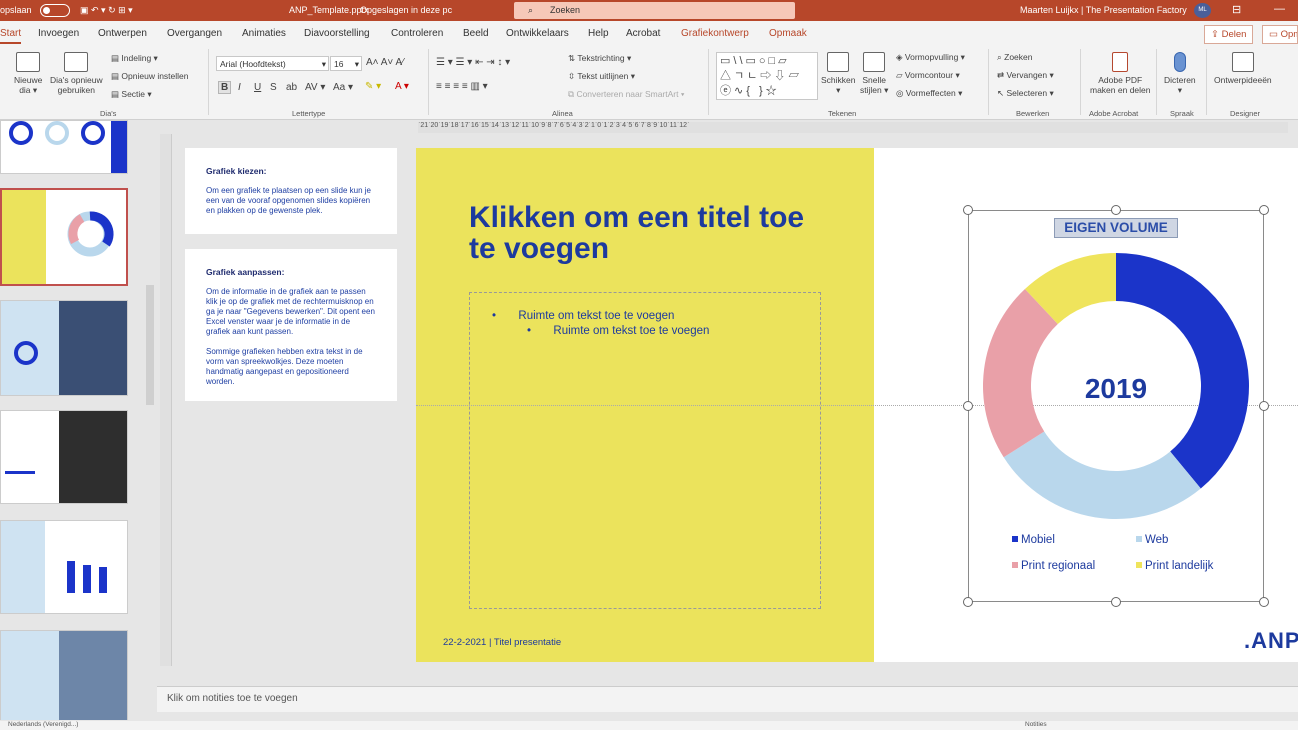 The width and height of the screenshot is (1298, 730). What do you see at coordinates (462, 86) in the screenshot?
I see `align-icon: ≡ ≡ ≡ ≡ ▥ ▾` at bounding box center [462, 86].